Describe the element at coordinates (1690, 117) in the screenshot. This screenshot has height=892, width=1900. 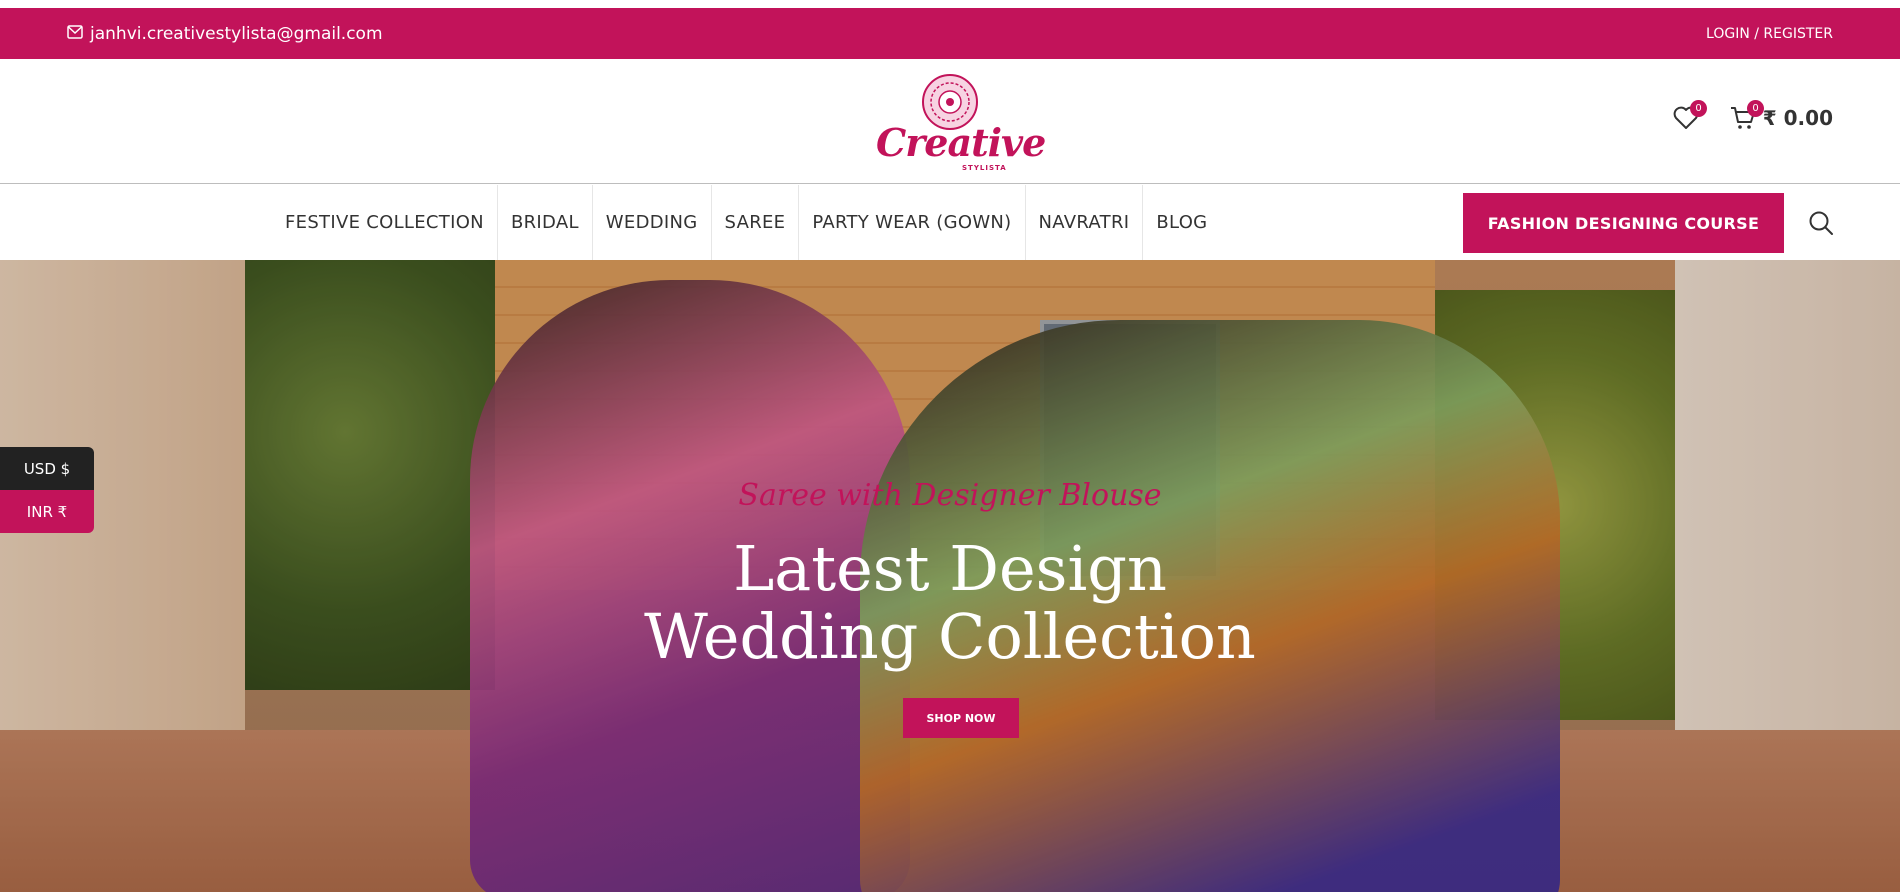
I see `wishlist-button: 0` at that location.